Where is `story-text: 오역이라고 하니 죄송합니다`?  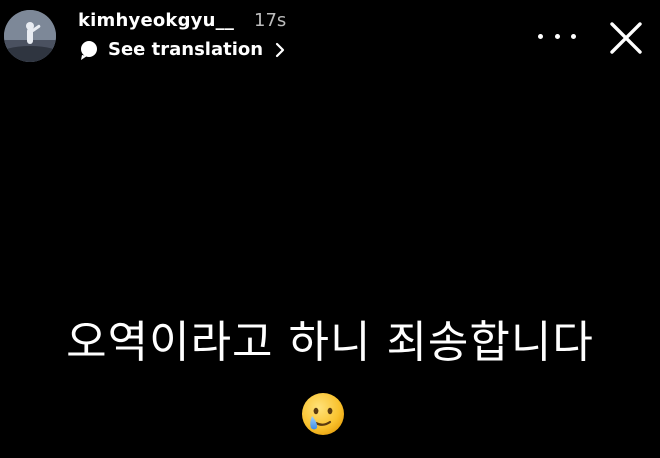
story-text: 오역이라고 하니 죄송합니다 is located at coordinates (330, 342).